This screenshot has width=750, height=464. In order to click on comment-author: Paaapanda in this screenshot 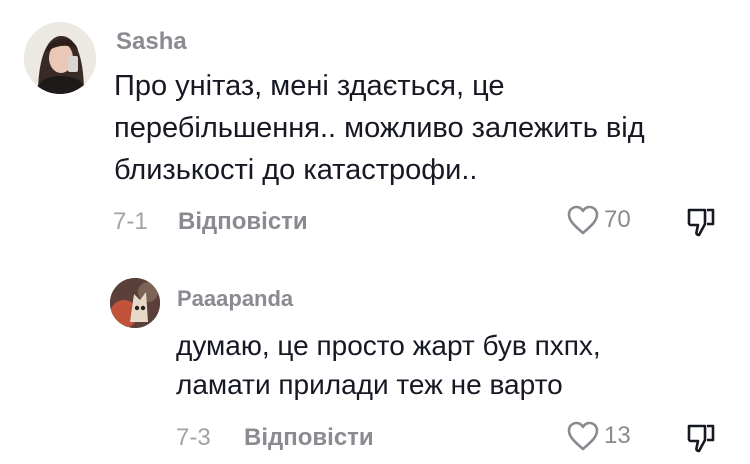, I will do `click(235, 299)`.